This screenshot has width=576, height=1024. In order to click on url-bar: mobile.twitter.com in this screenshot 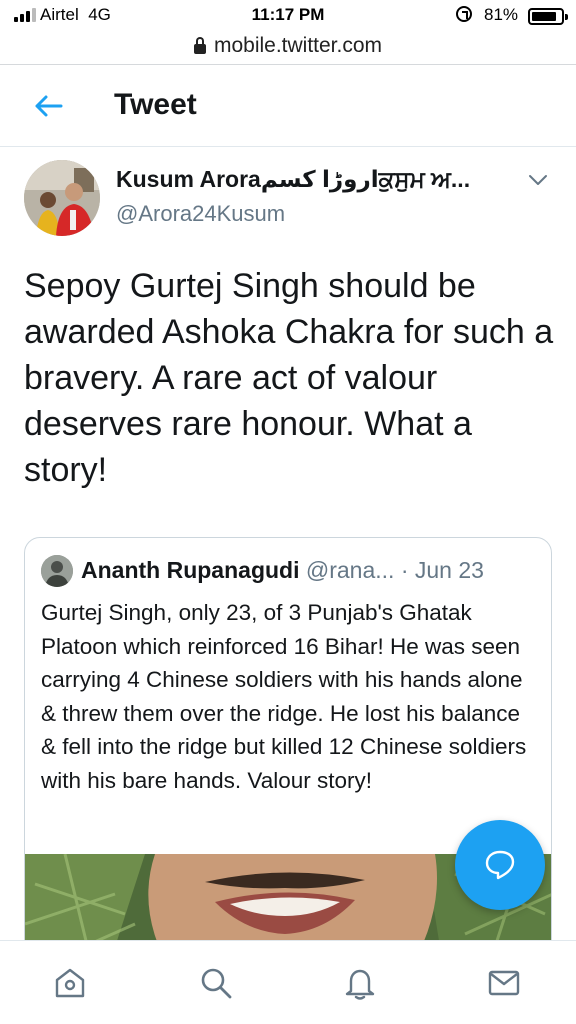, I will do `click(288, 46)`.